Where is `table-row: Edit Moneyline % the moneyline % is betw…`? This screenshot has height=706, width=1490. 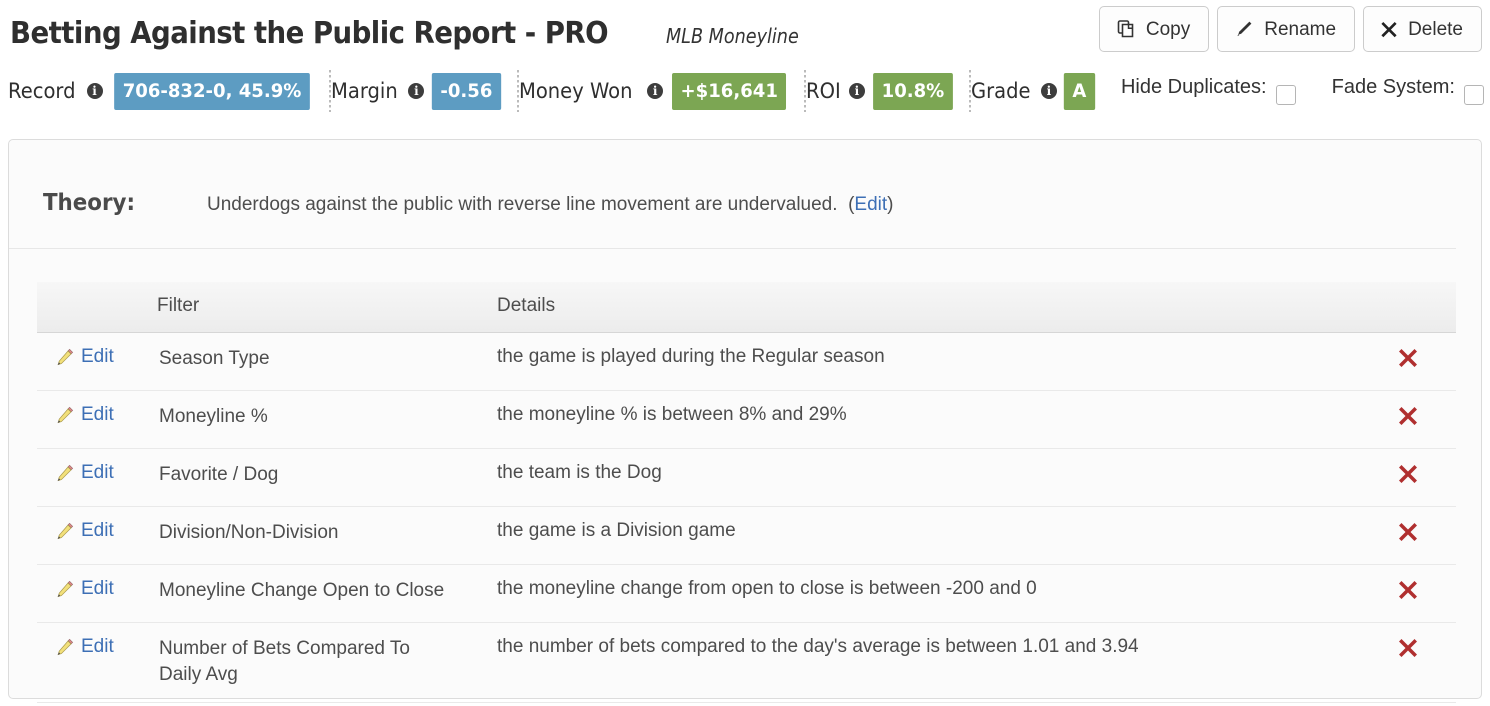
table-row: Edit Moneyline % the moneyline % is betw… is located at coordinates (746, 419).